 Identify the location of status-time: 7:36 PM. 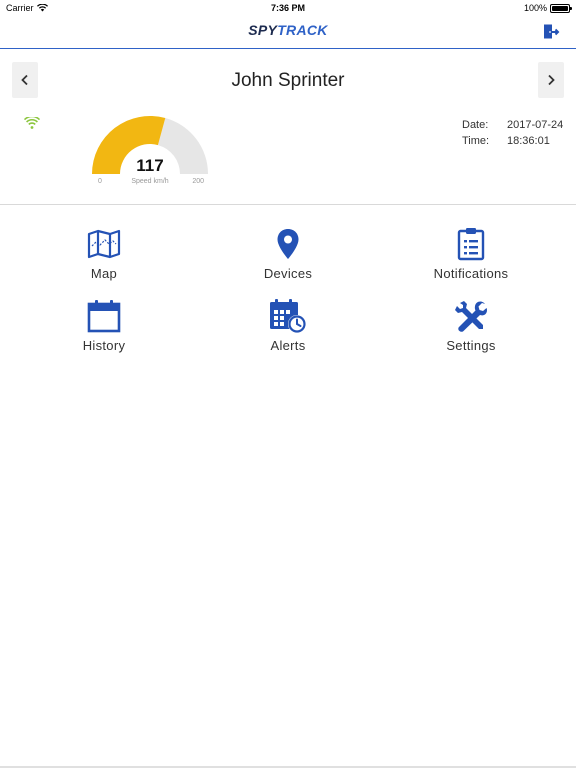
(287, 8).